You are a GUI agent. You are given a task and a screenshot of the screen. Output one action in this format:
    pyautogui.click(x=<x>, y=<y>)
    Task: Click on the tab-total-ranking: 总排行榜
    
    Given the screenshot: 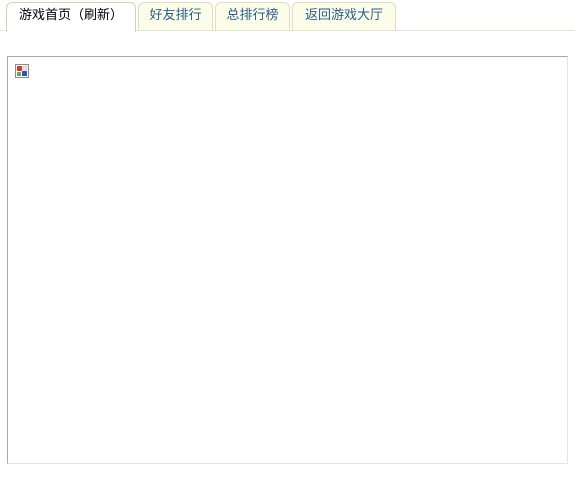 What is the action you would take?
    pyautogui.click(x=252, y=16)
    